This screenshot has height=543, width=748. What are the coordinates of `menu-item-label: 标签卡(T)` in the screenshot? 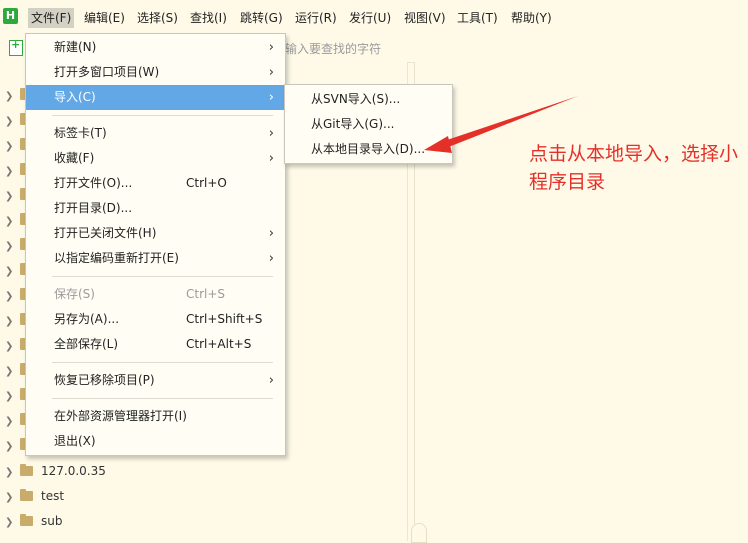 It's located at (80, 133).